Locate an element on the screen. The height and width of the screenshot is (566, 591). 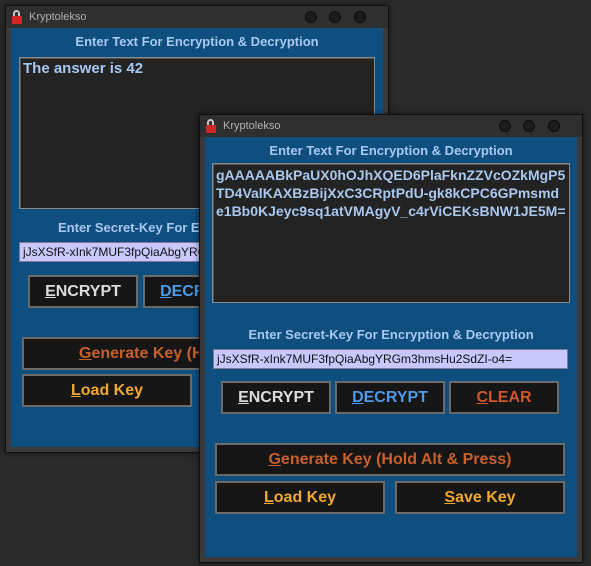
decrypt-label: DECRYPT is located at coordinates (390, 397).